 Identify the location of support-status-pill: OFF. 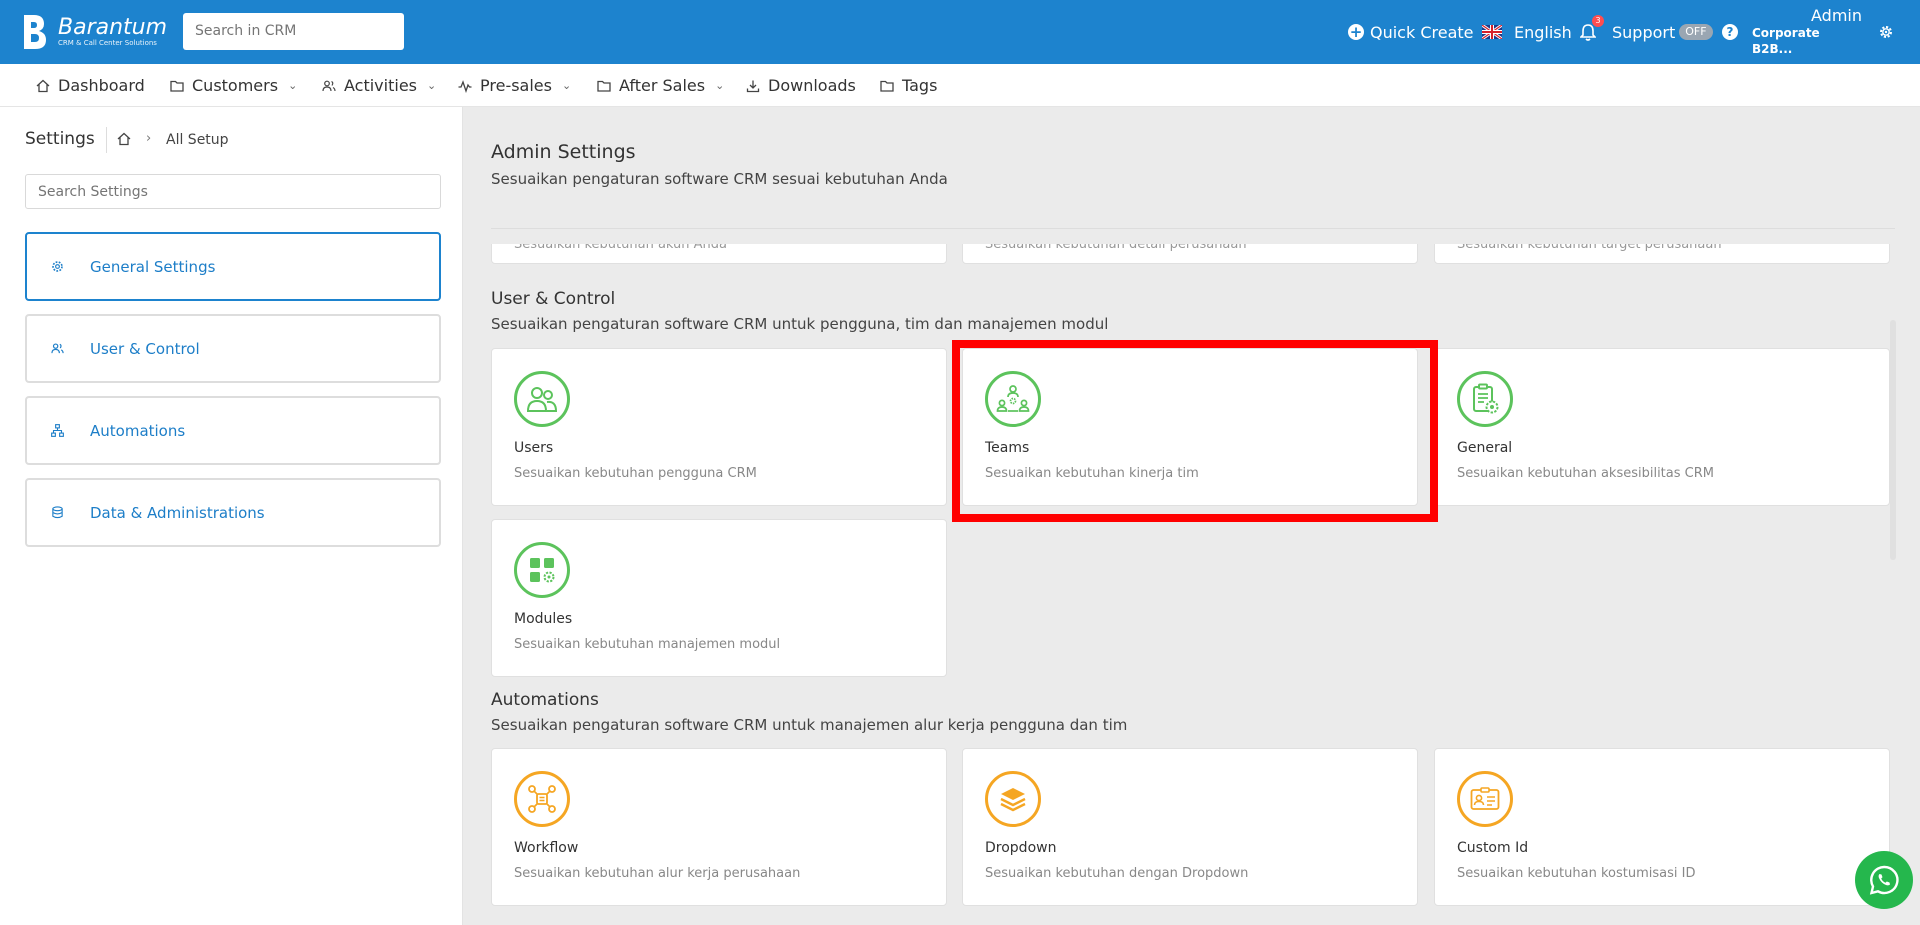
(1696, 32).